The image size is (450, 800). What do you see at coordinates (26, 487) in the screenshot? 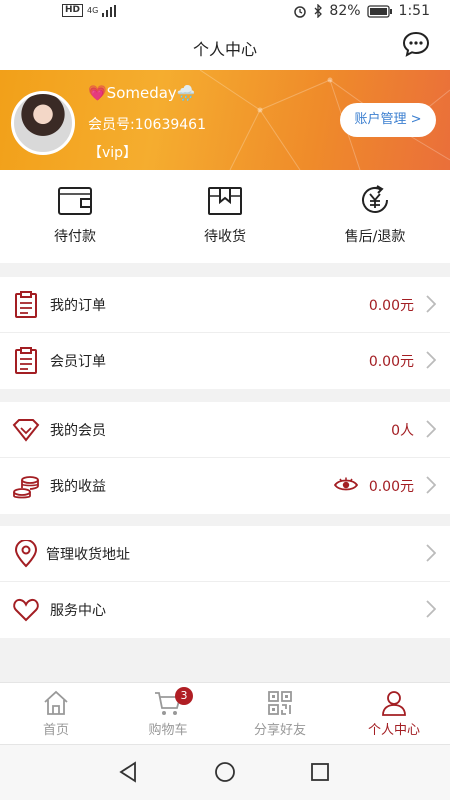
I see `coins-icon` at bounding box center [26, 487].